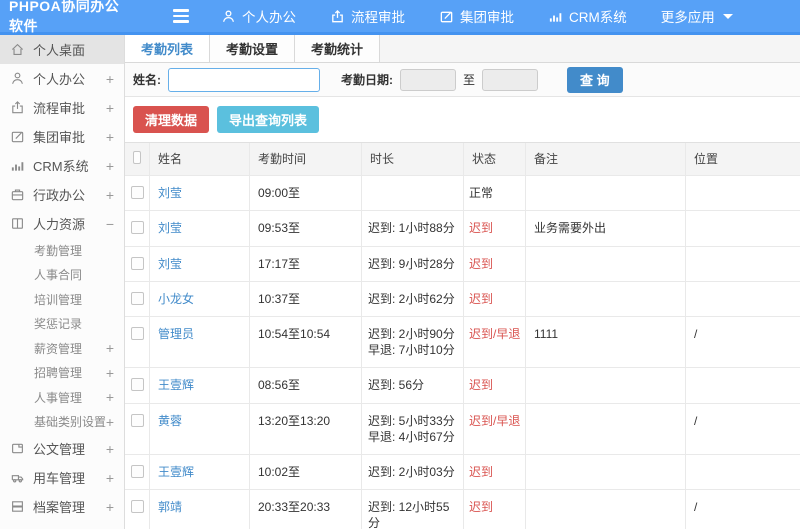  Describe the element at coordinates (606, 159) in the screenshot. I see `header-note: 备注` at that location.